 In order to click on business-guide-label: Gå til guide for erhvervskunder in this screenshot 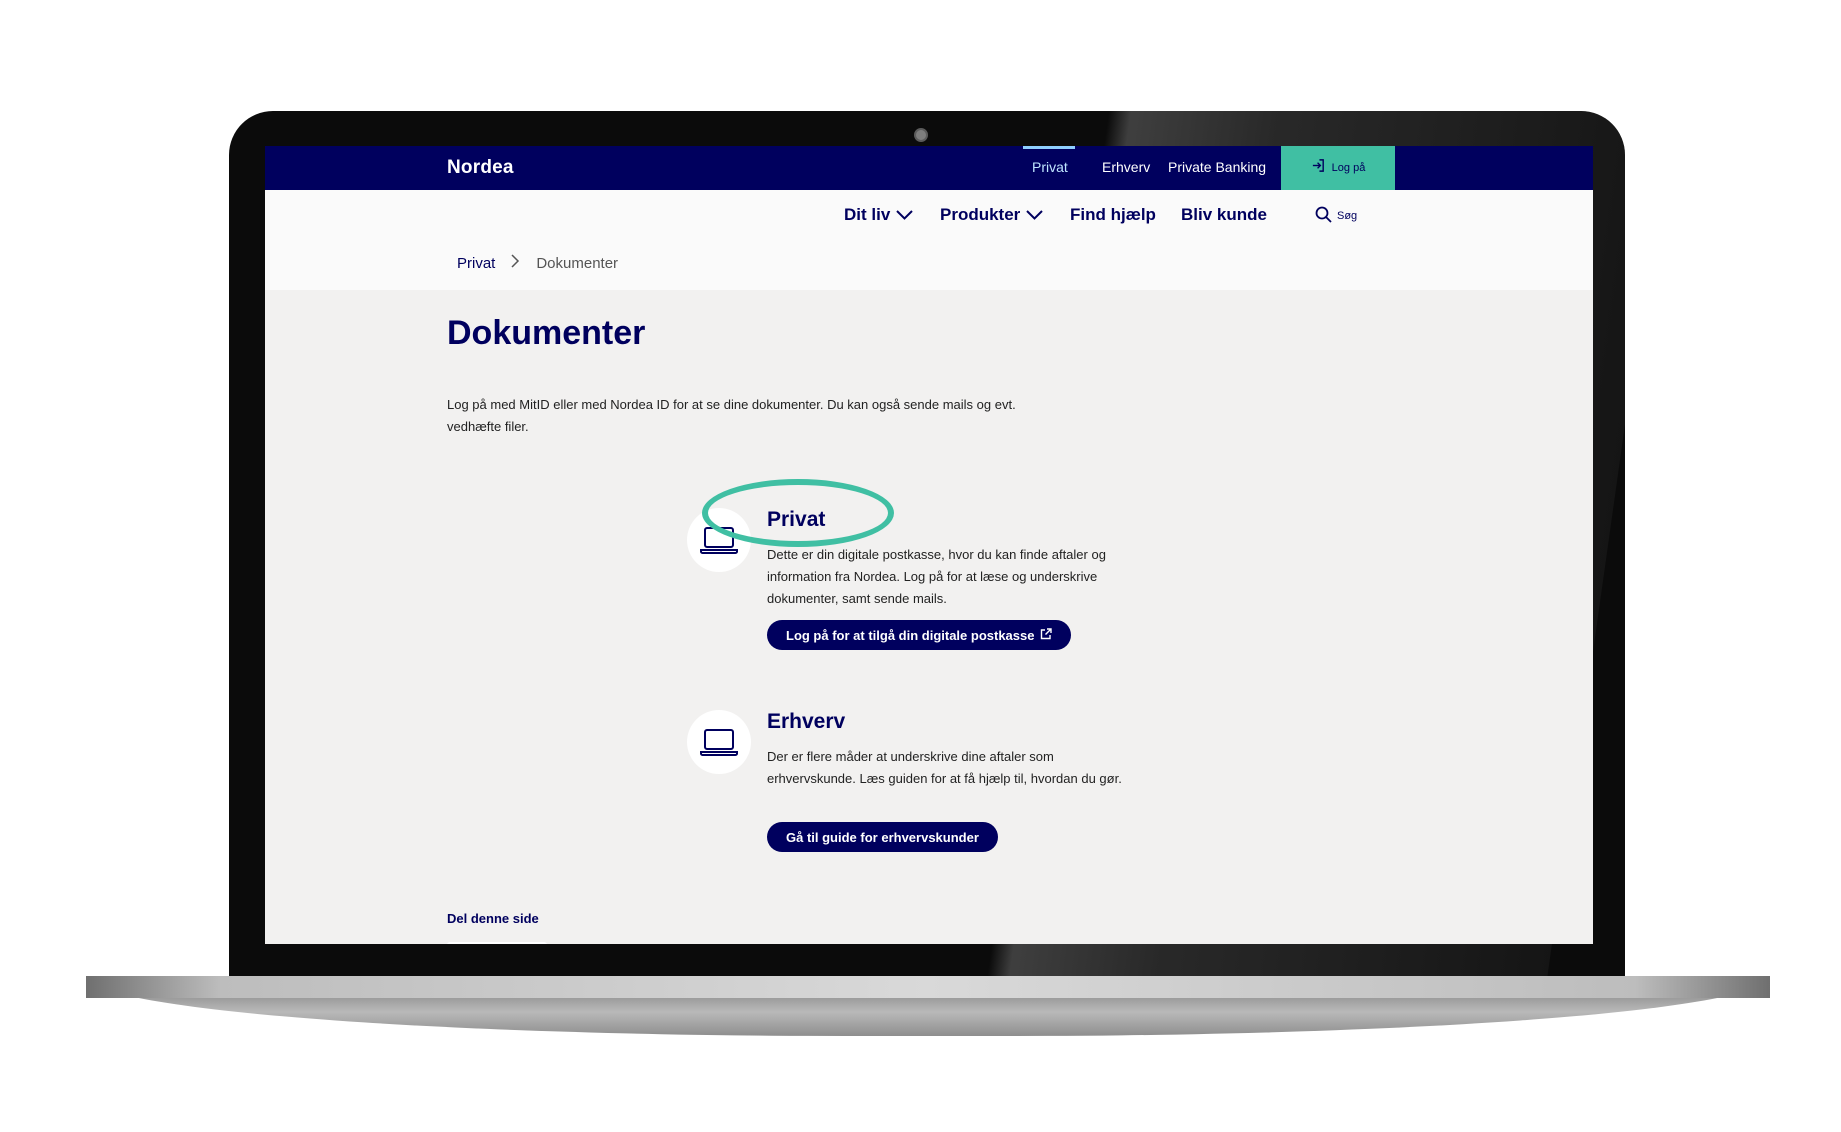, I will do `click(882, 837)`.